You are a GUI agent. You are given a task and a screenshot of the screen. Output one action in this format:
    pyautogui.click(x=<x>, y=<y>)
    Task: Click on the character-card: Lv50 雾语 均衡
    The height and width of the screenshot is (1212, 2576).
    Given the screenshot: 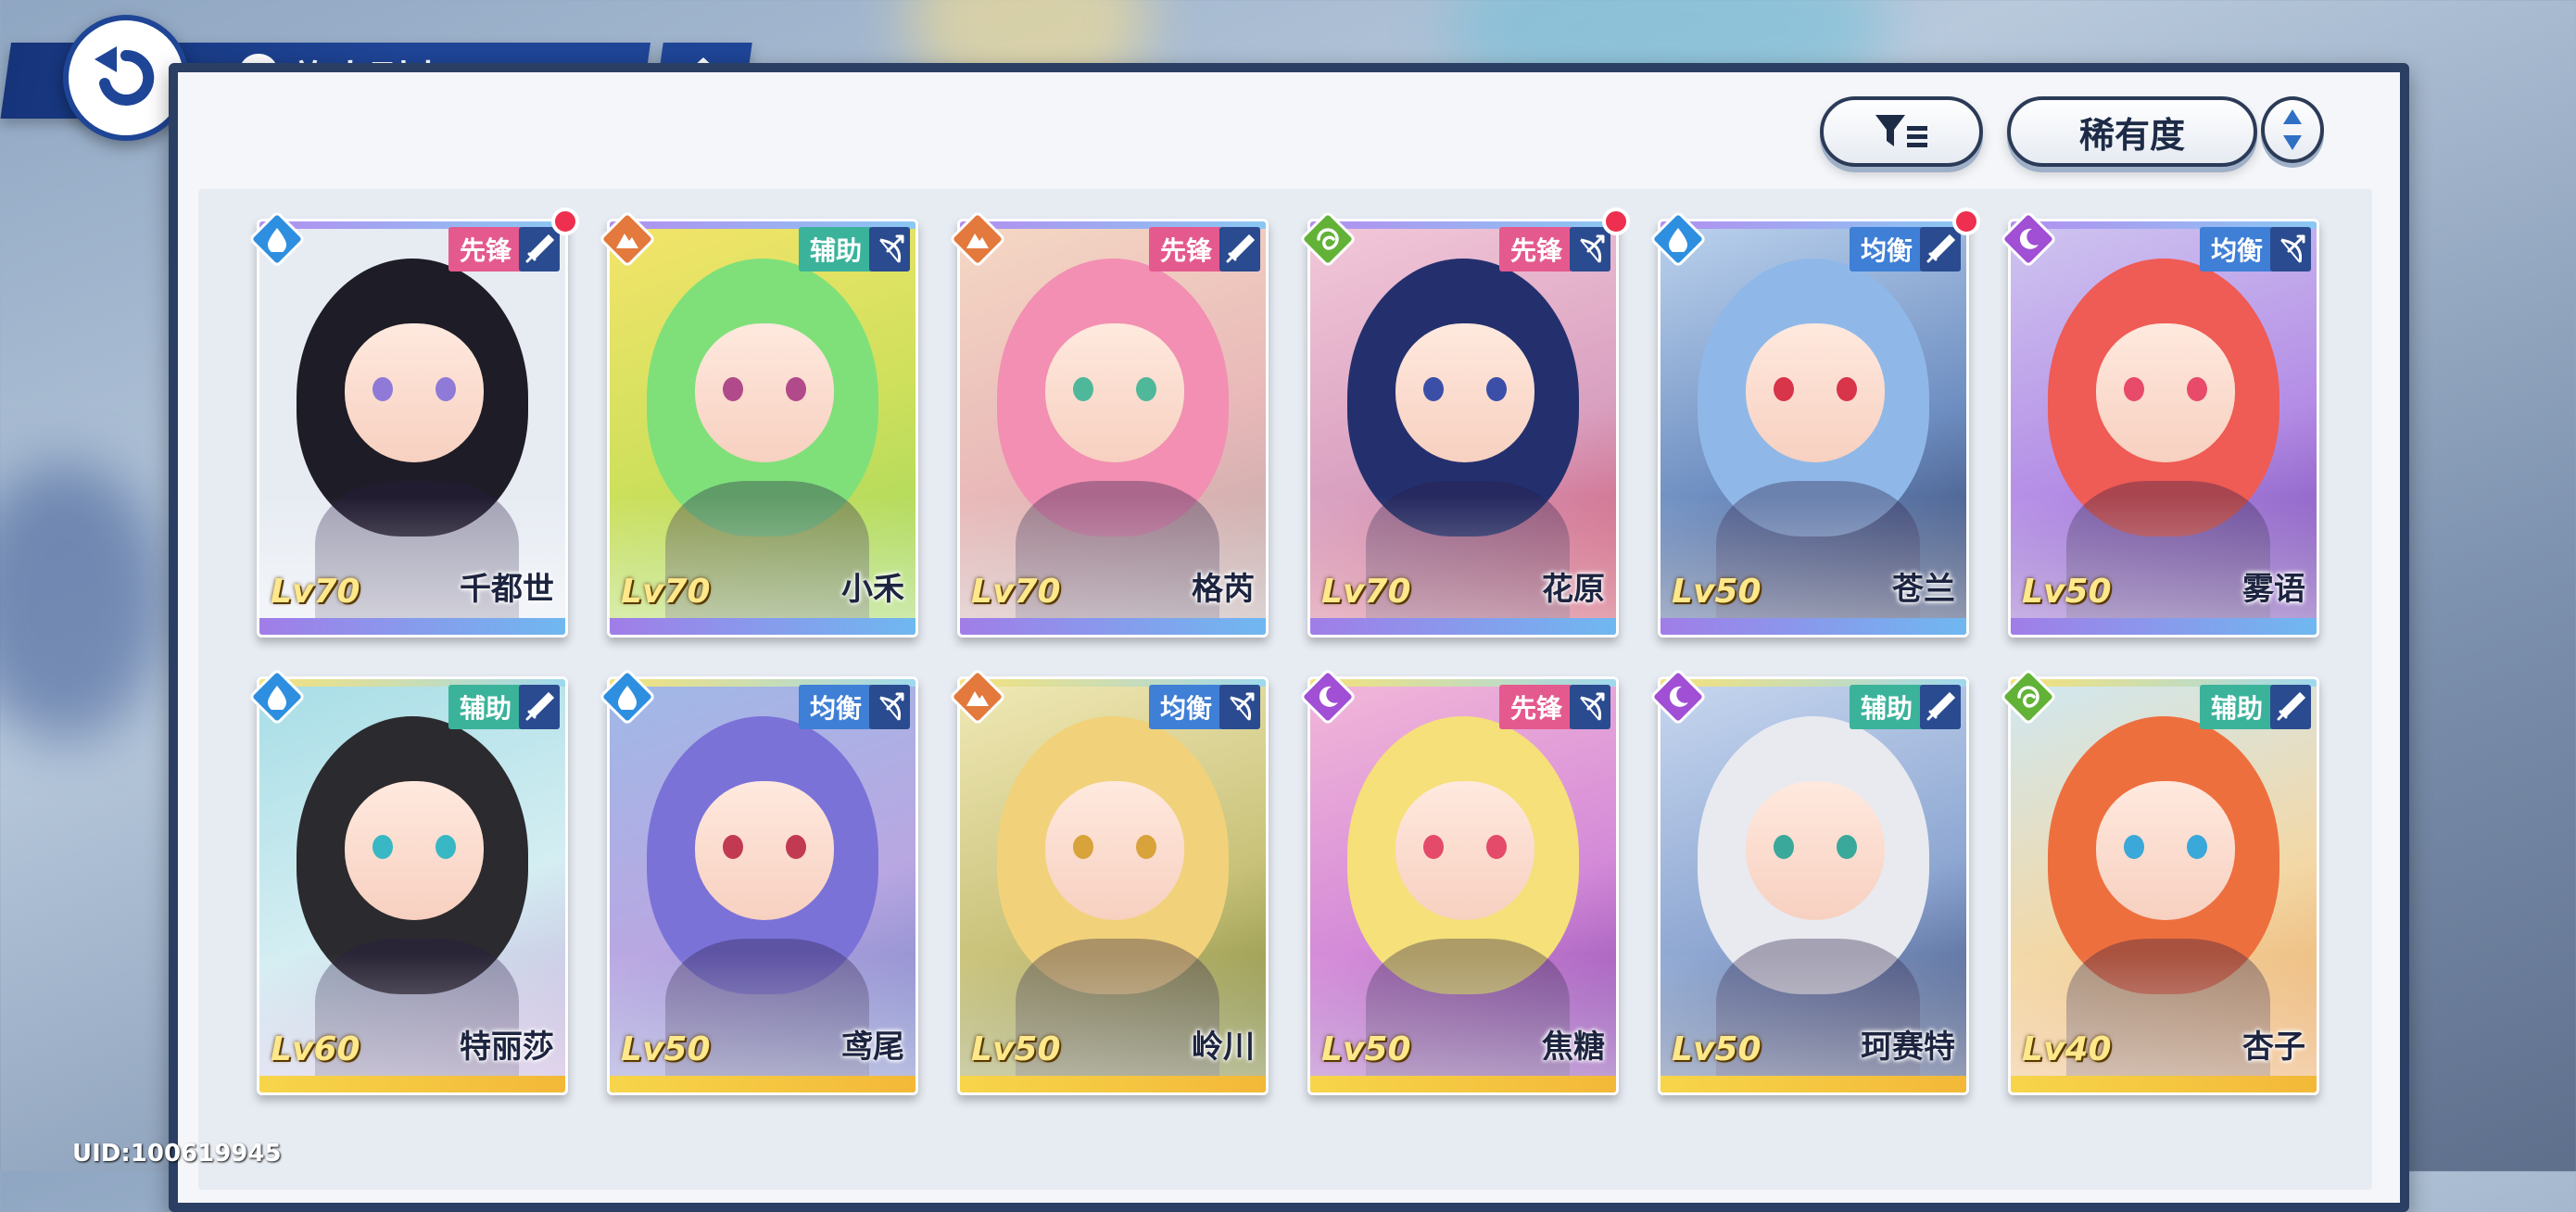 What is the action you would take?
    pyautogui.click(x=2159, y=423)
    